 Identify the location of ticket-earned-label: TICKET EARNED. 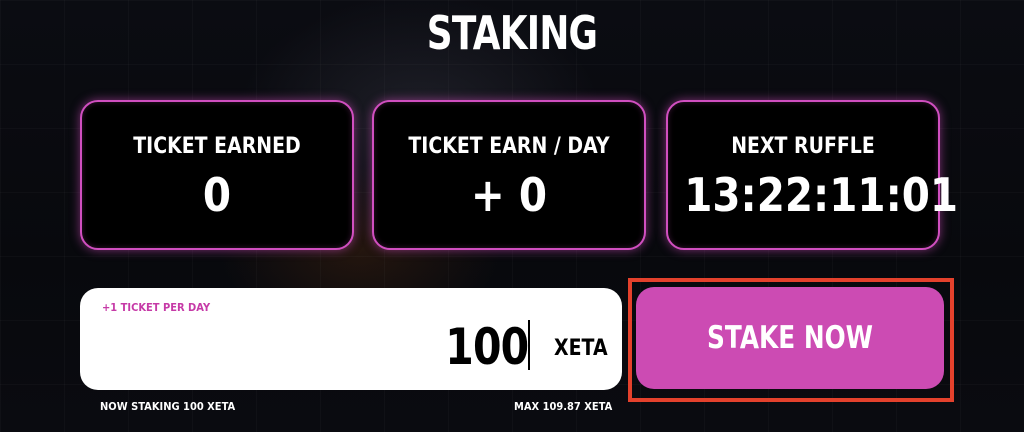
(217, 146).